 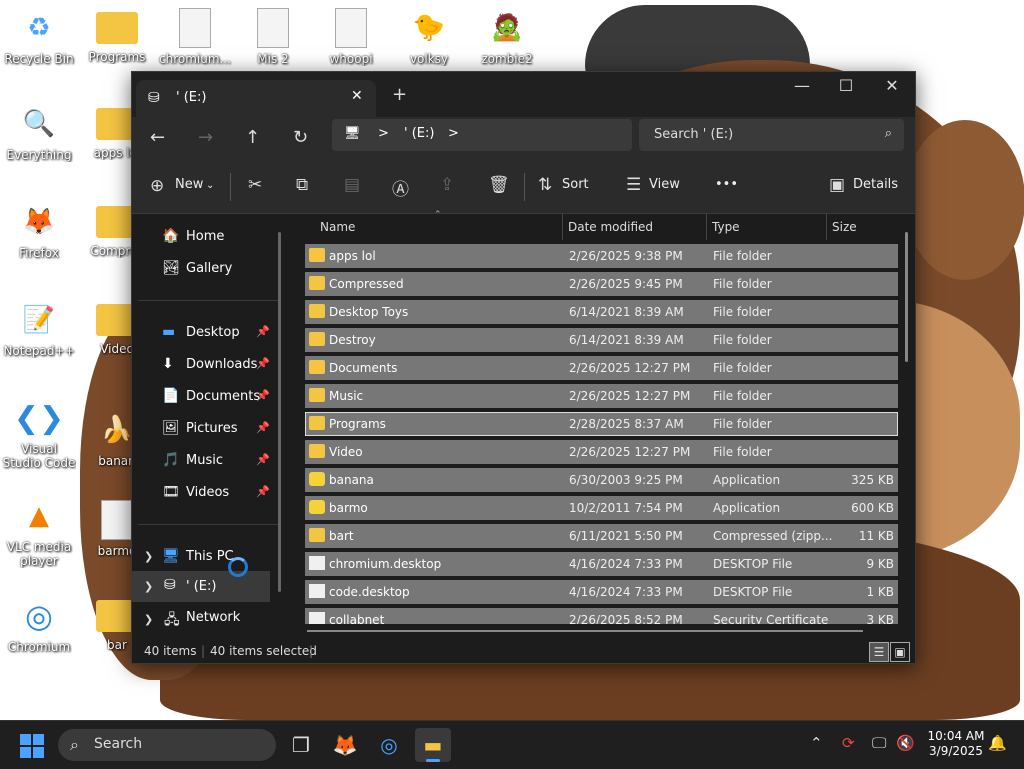 I want to click on desktop-icon-volksy: 🐤 volksy, so click(x=429, y=37).